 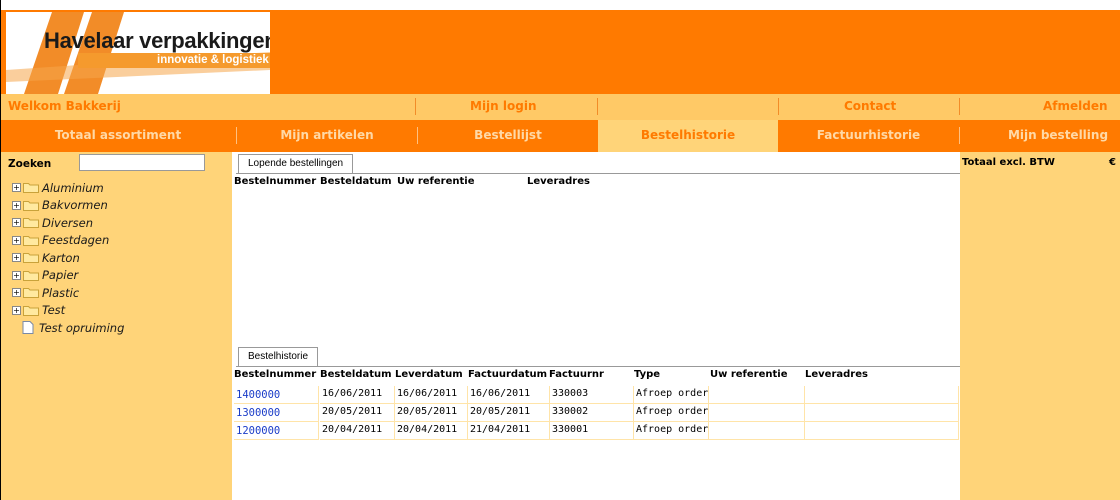 I want to click on cell-text: 21/04/2011, so click(x=500, y=429).